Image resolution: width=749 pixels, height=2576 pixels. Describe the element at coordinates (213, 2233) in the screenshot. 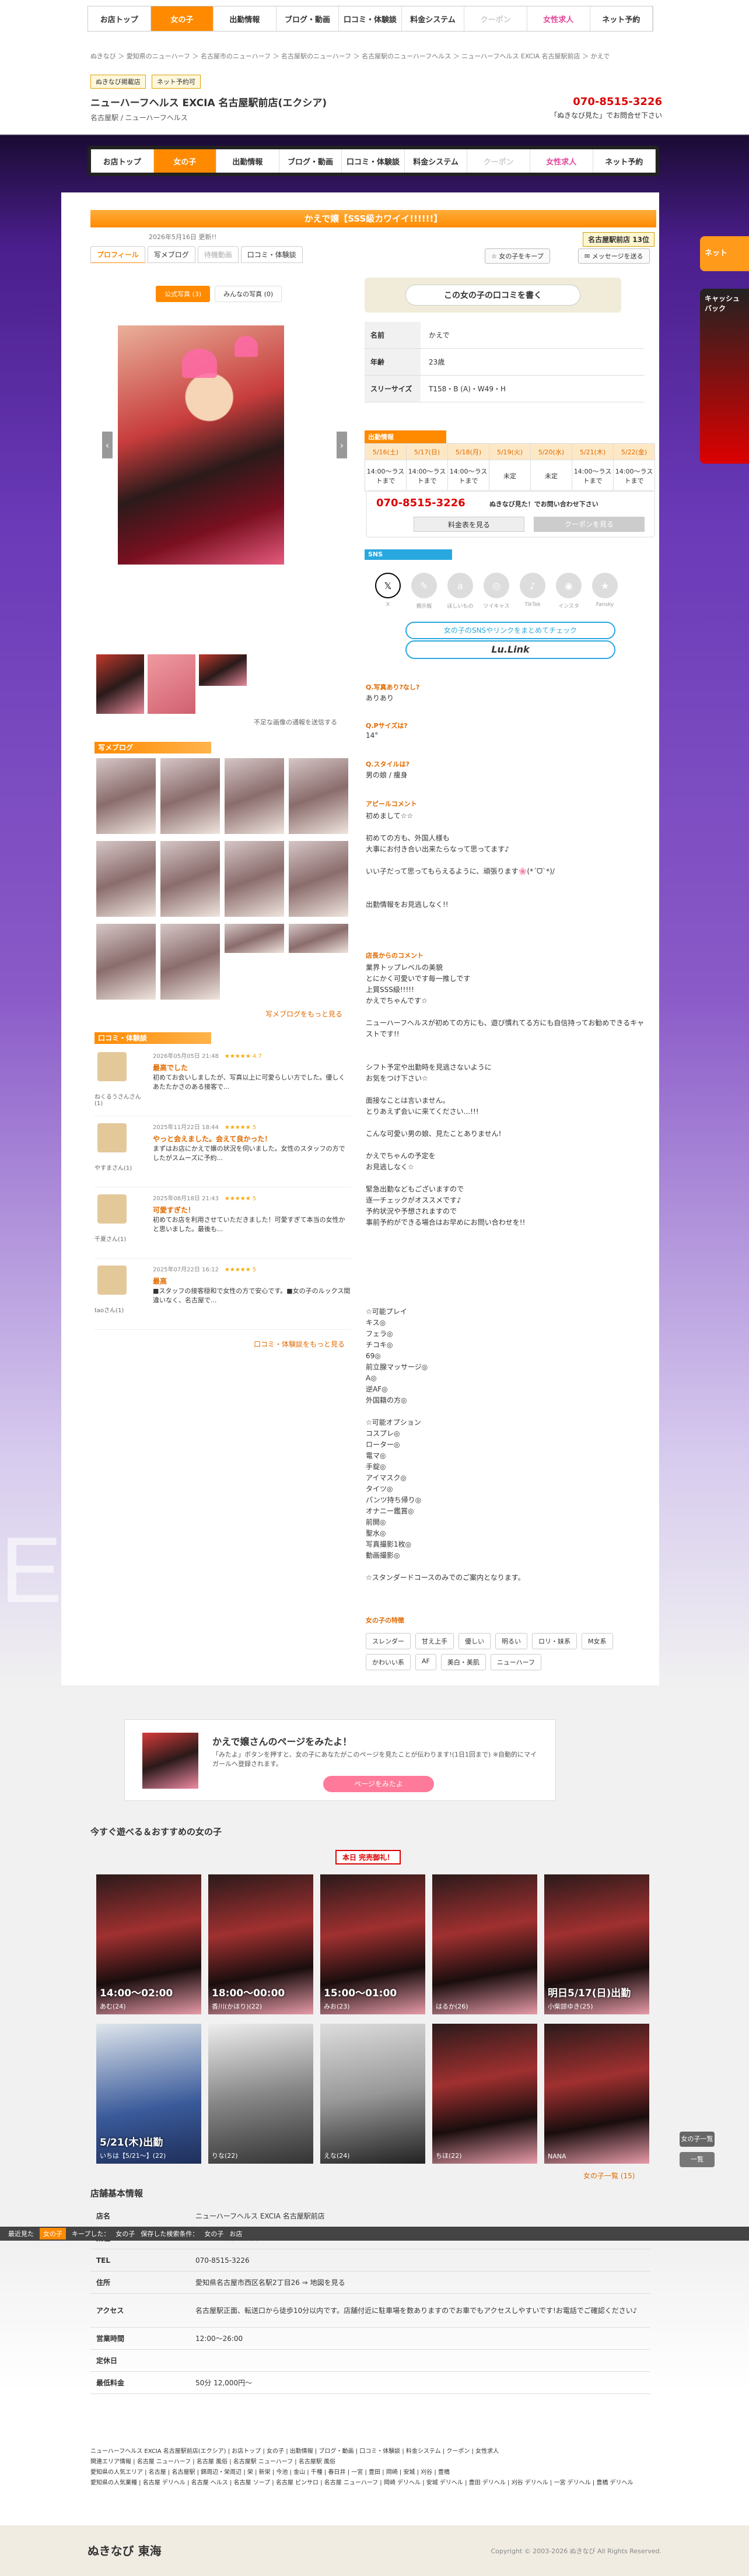

I see `saved-girls: 女の子` at that location.